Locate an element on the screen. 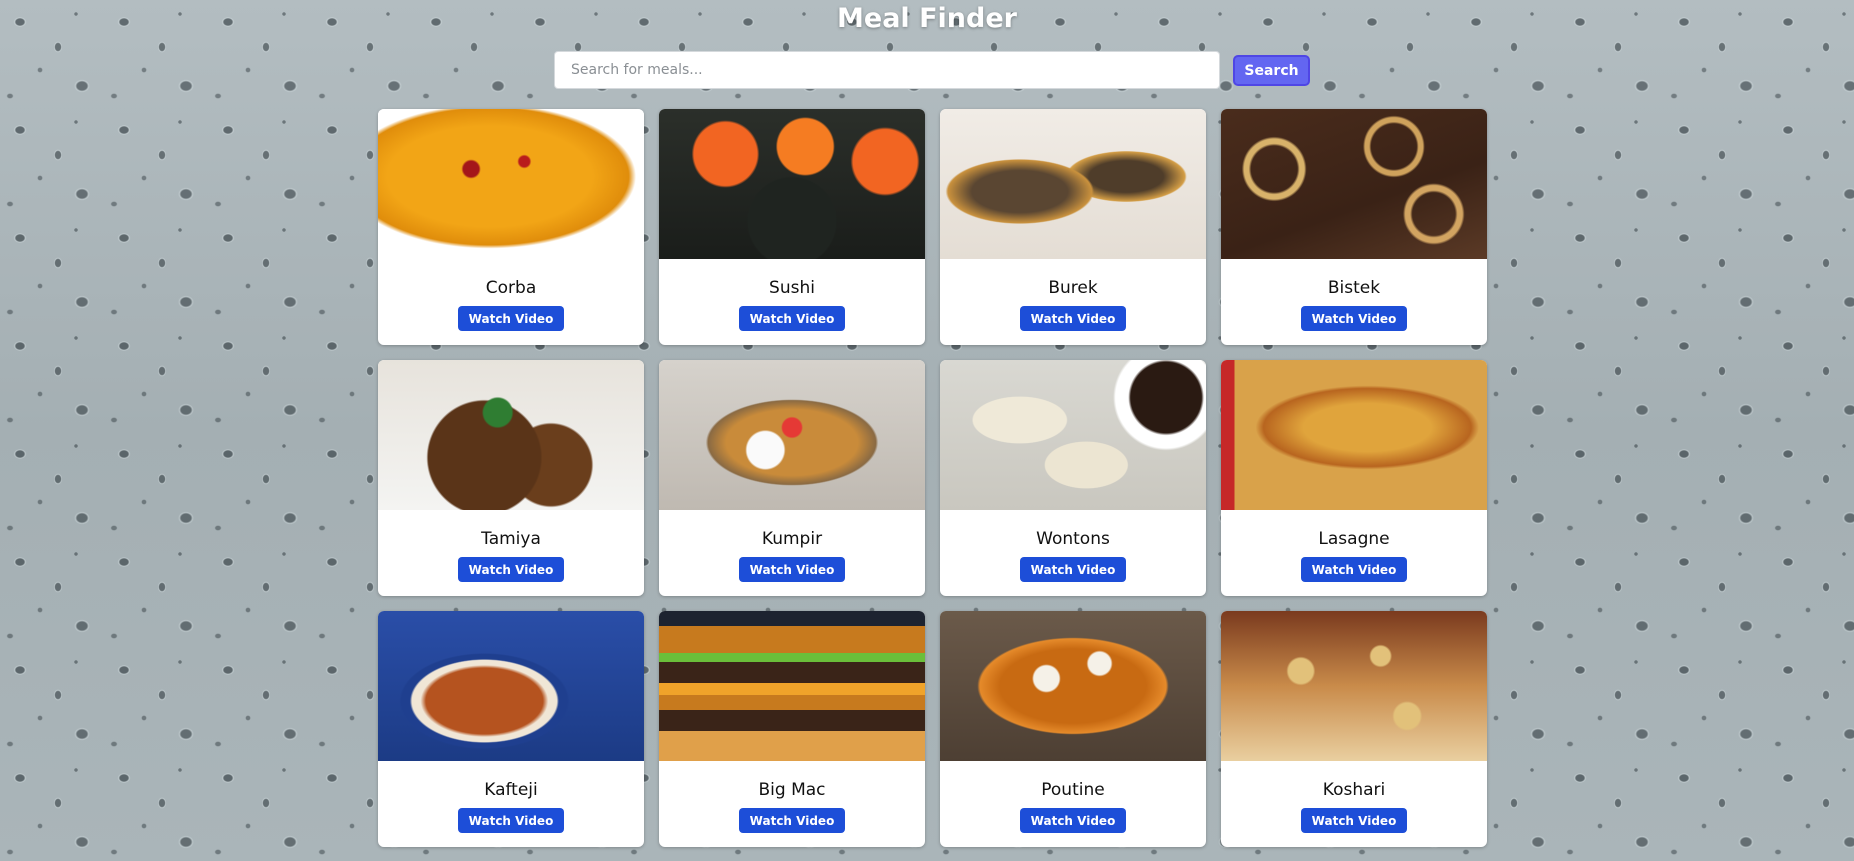  meal-card-kafteji: Kafteji Watch Video is located at coordinates (511, 729).